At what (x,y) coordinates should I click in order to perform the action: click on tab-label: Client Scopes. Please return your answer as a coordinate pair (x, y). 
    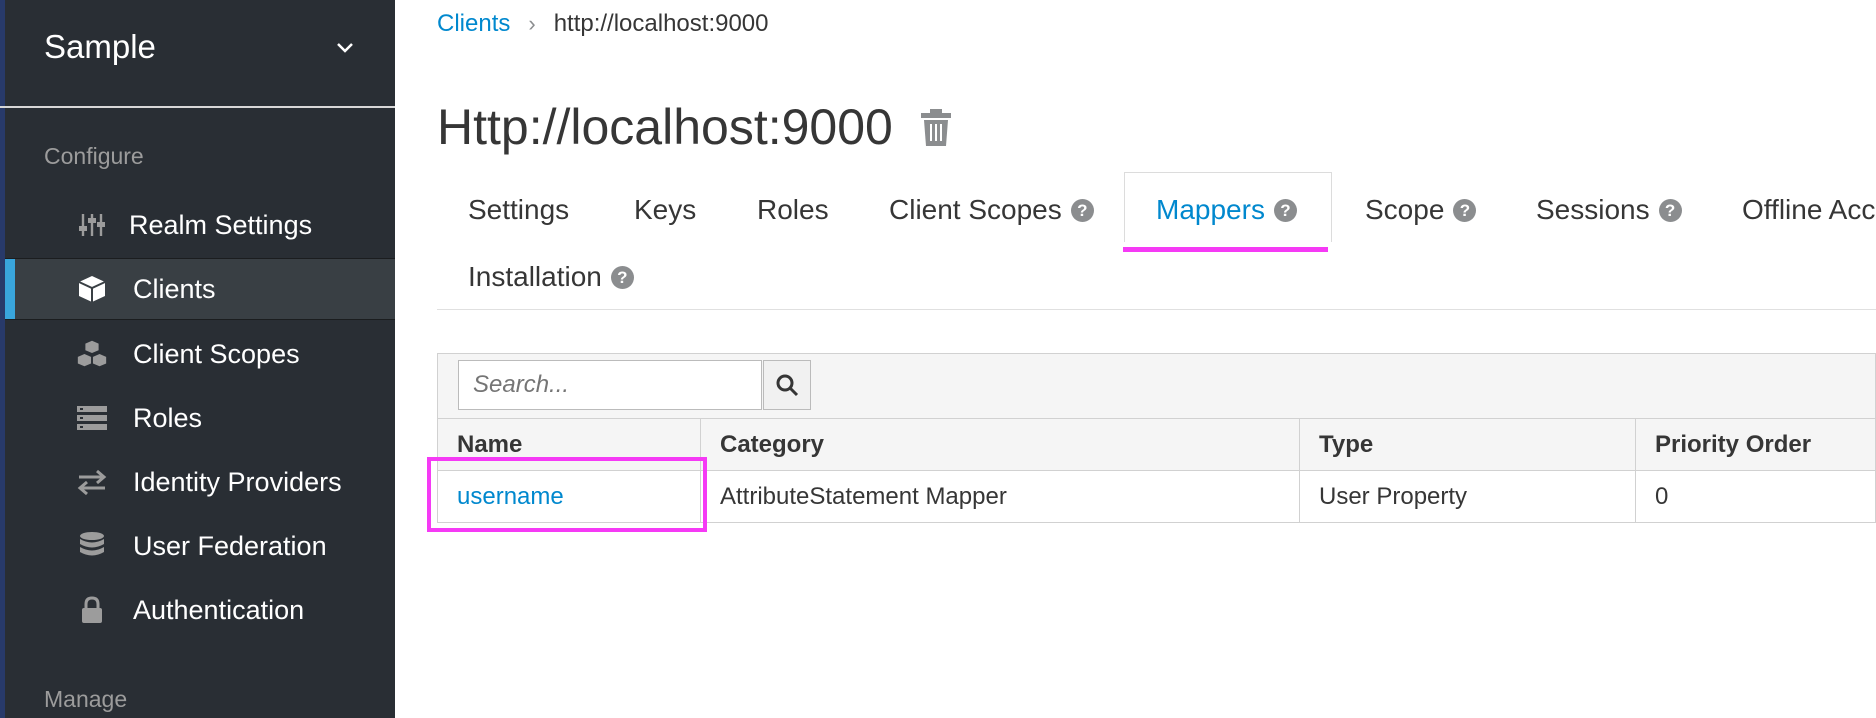
    Looking at the image, I should click on (975, 209).